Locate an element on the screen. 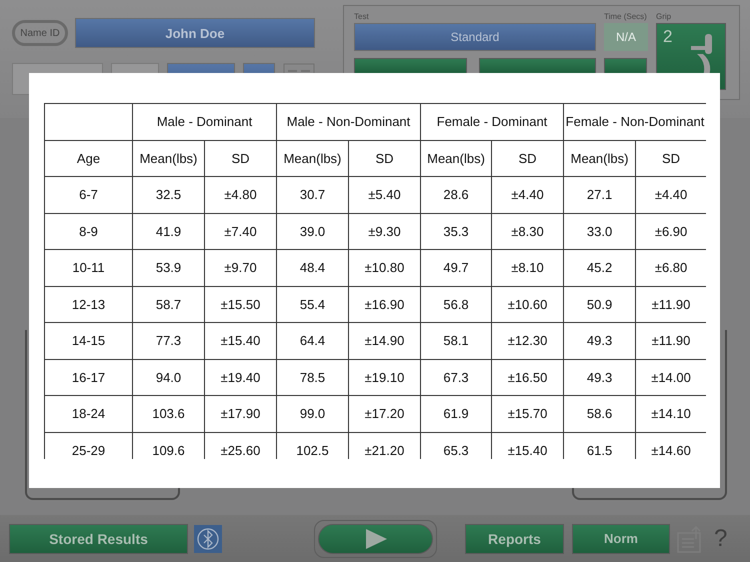  table-cell: 99.0 is located at coordinates (312, 414).